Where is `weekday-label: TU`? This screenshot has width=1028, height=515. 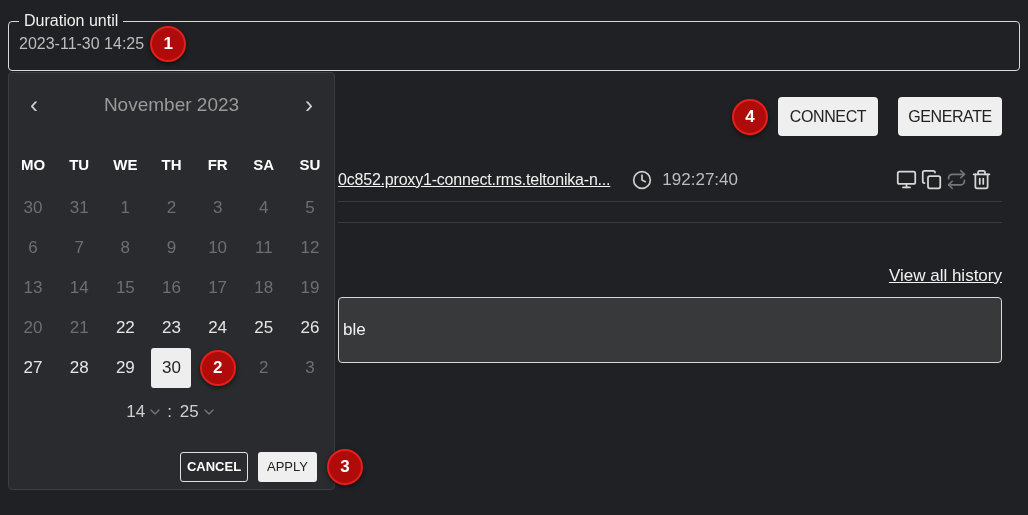 weekday-label: TU is located at coordinates (79, 164).